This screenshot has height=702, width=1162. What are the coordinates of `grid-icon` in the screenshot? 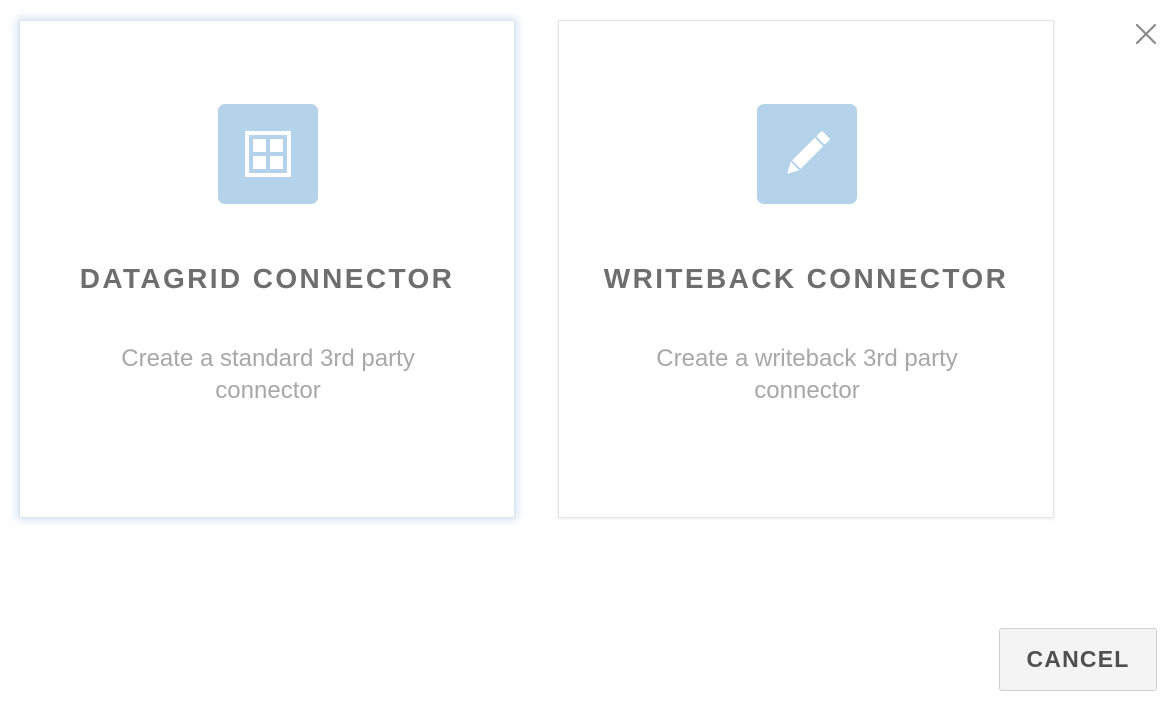 It's located at (268, 154).